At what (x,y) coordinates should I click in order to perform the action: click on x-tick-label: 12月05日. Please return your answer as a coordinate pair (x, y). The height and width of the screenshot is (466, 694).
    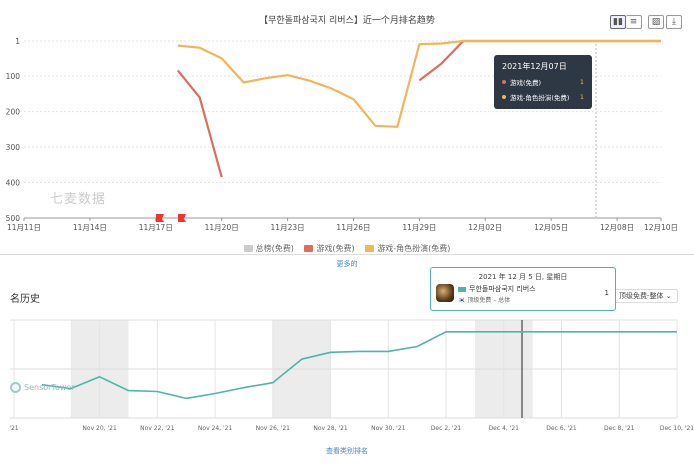
    Looking at the image, I should click on (551, 227).